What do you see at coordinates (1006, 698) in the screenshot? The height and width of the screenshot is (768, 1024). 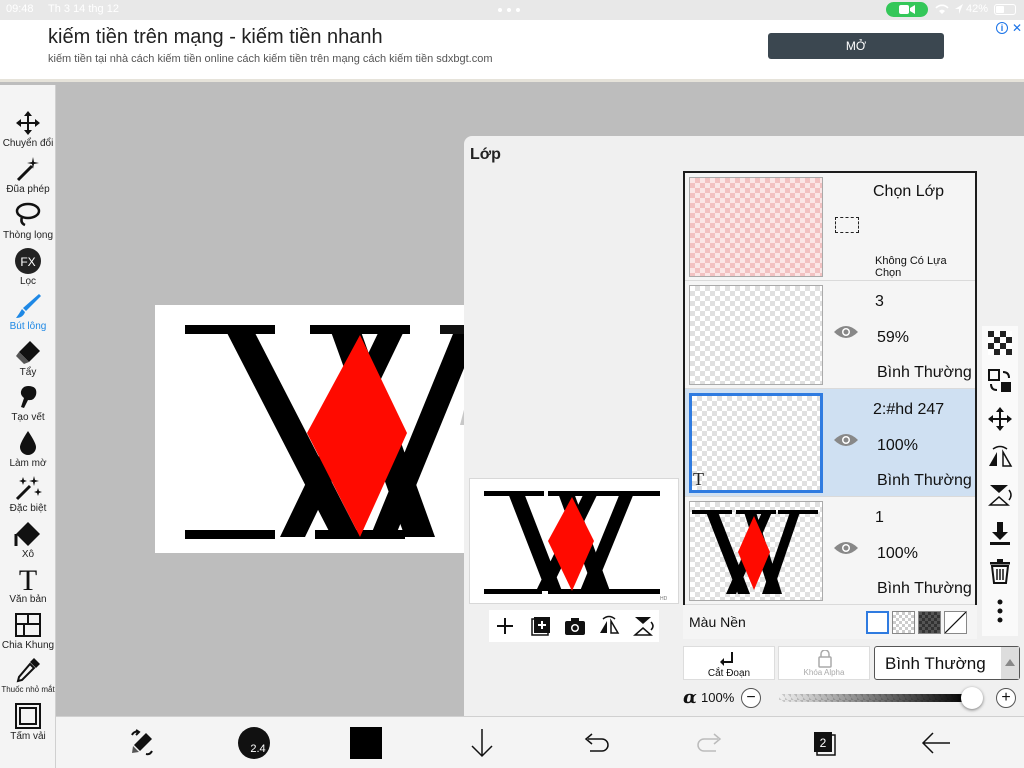 I see `opacity-increase-button: +` at bounding box center [1006, 698].